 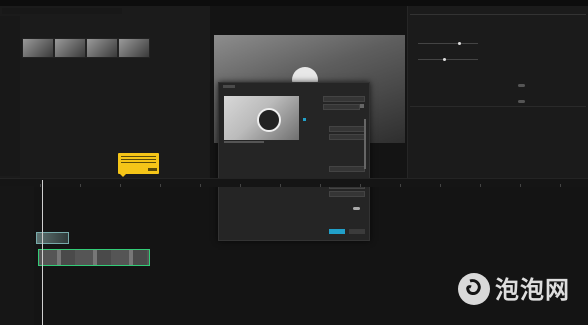 I want to click on bitrate-select, so click(x=347, y=137).